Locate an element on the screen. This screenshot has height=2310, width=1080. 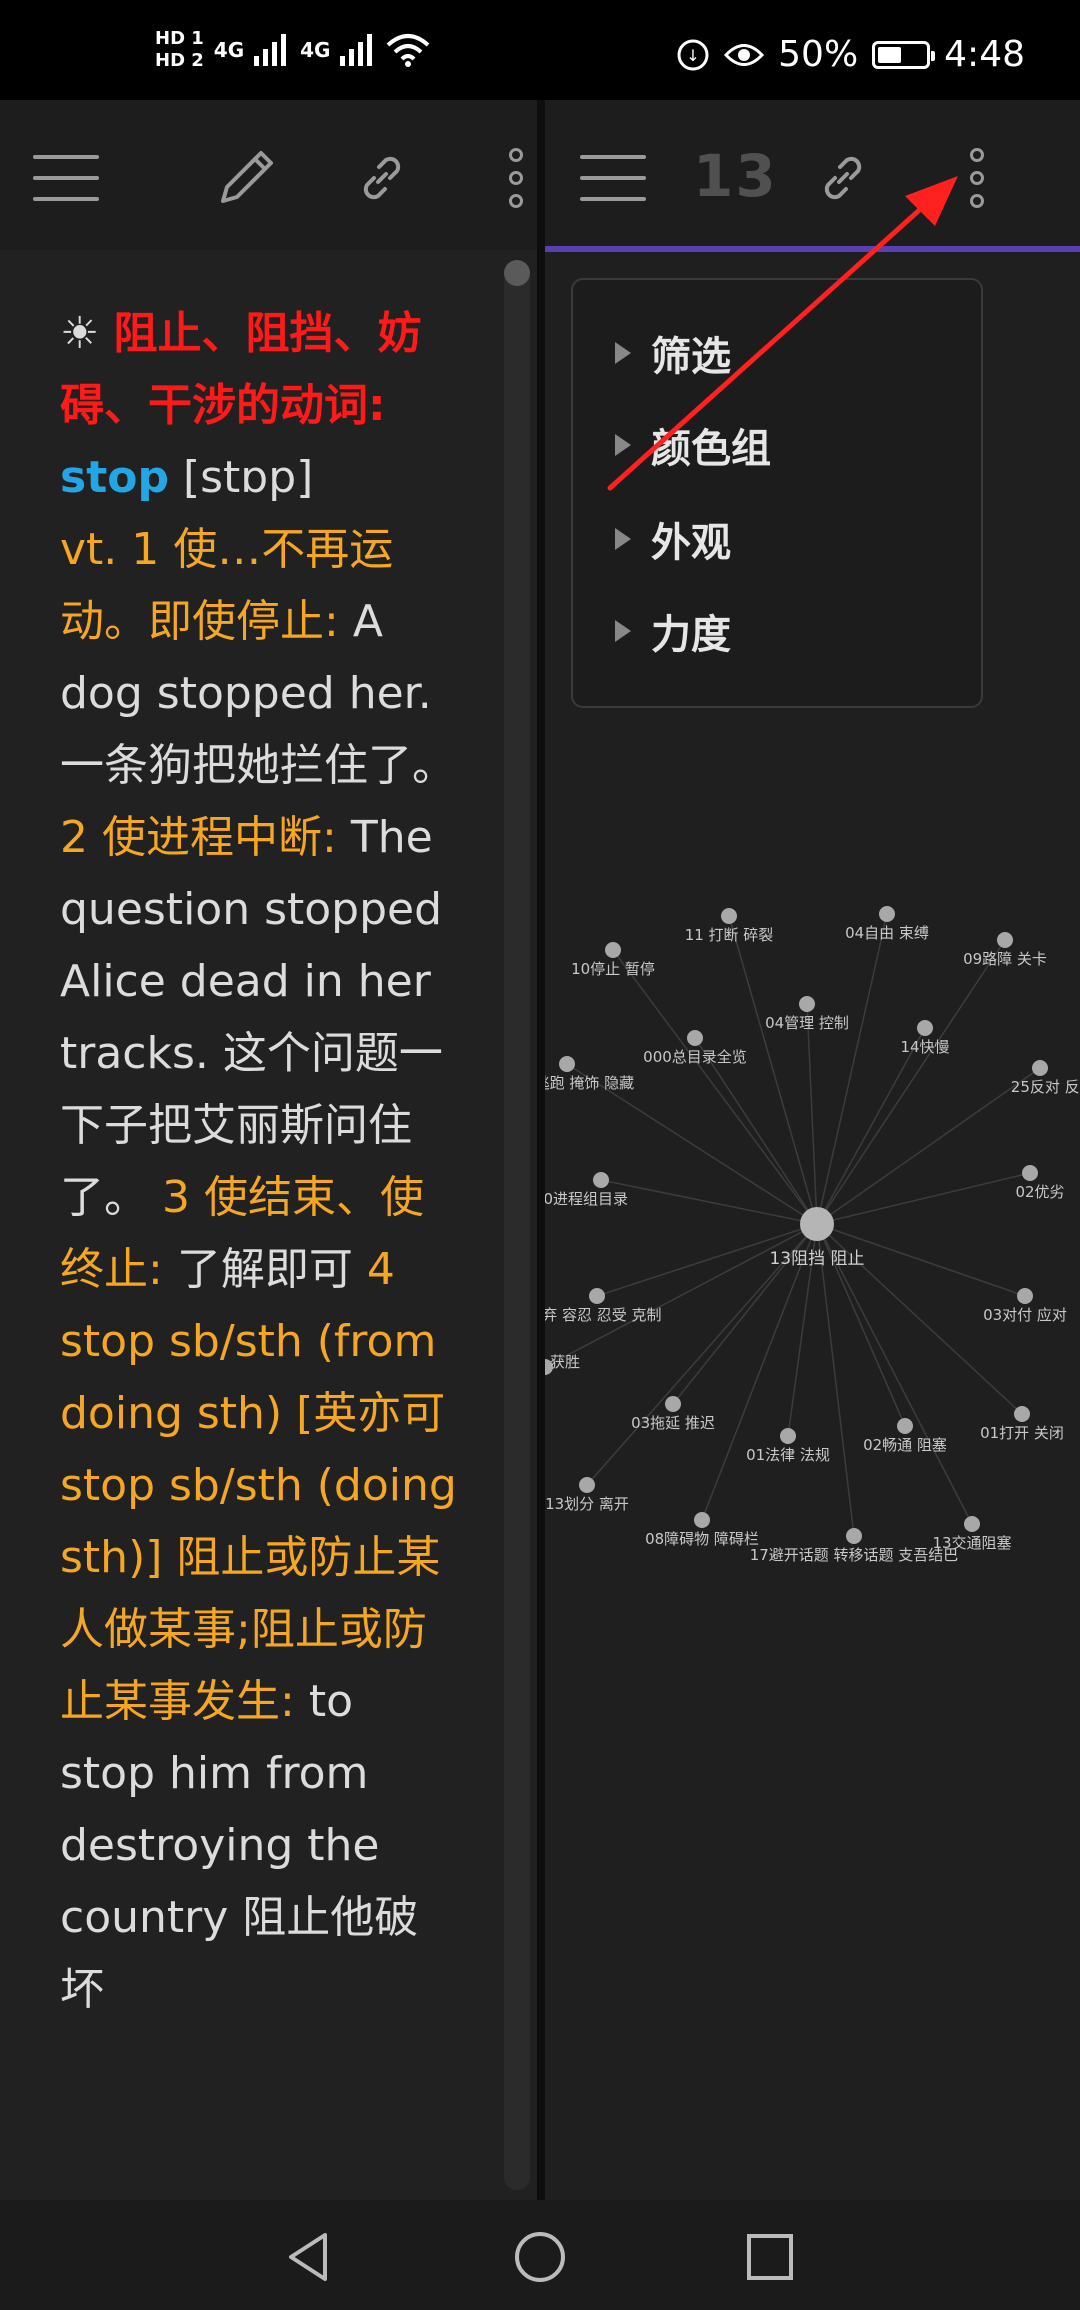
graph-center-node is located at coordinates (817, 1224).